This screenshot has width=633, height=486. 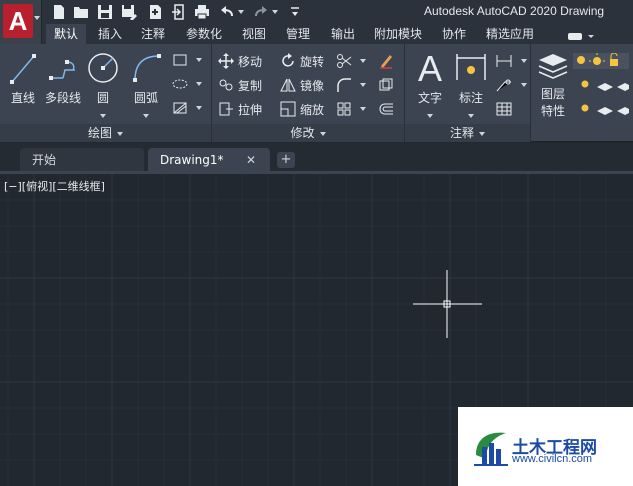 What do you see at coordinates (82, 160) in the screenshot?
I see `doc-tab-start: 开始` at bounding box center [82, 160].